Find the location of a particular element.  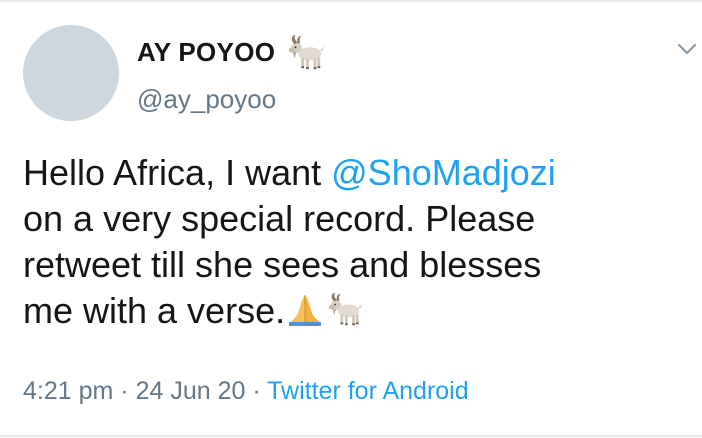

display-name: AY POYOO is located at coordinates (206, 52).